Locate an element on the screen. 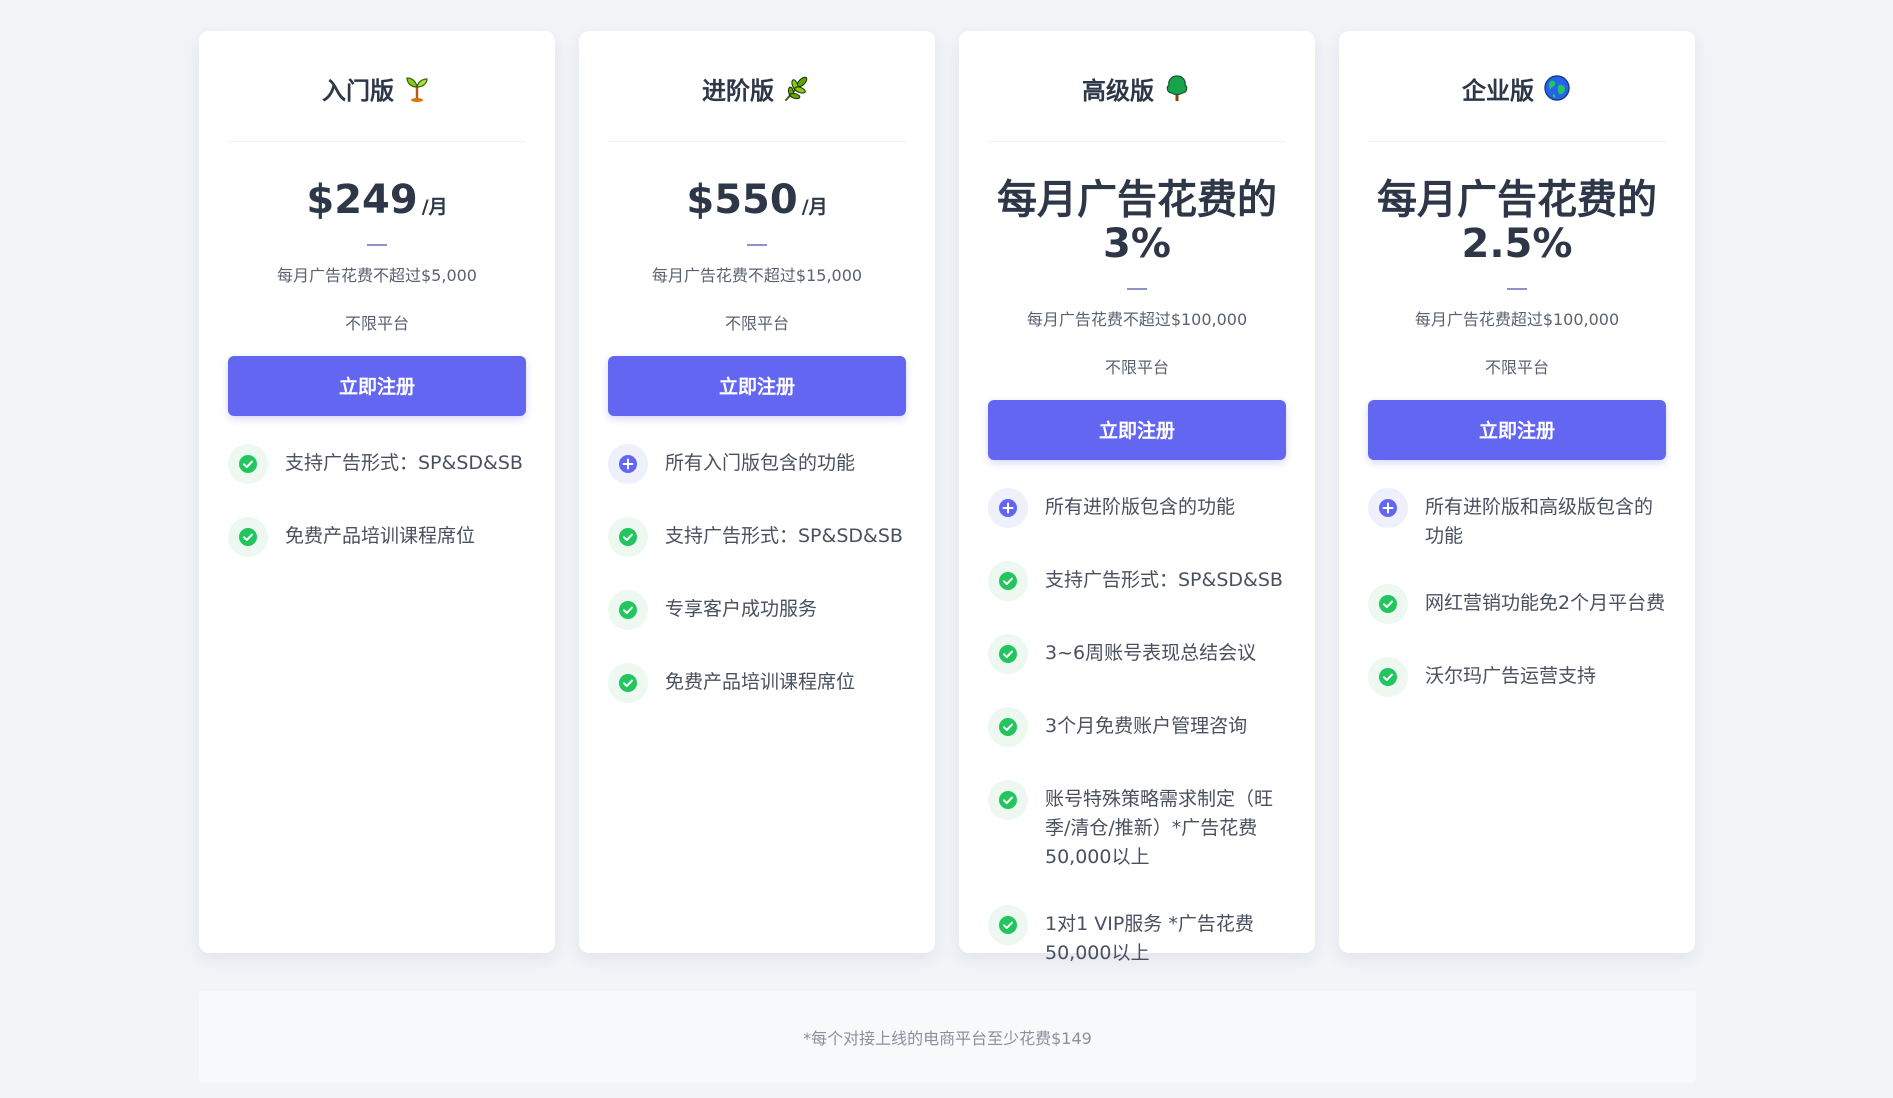 The width and height of the screenshot is (1893, 1098). plan-header: 入门版 is located at coordinates (377, 86).